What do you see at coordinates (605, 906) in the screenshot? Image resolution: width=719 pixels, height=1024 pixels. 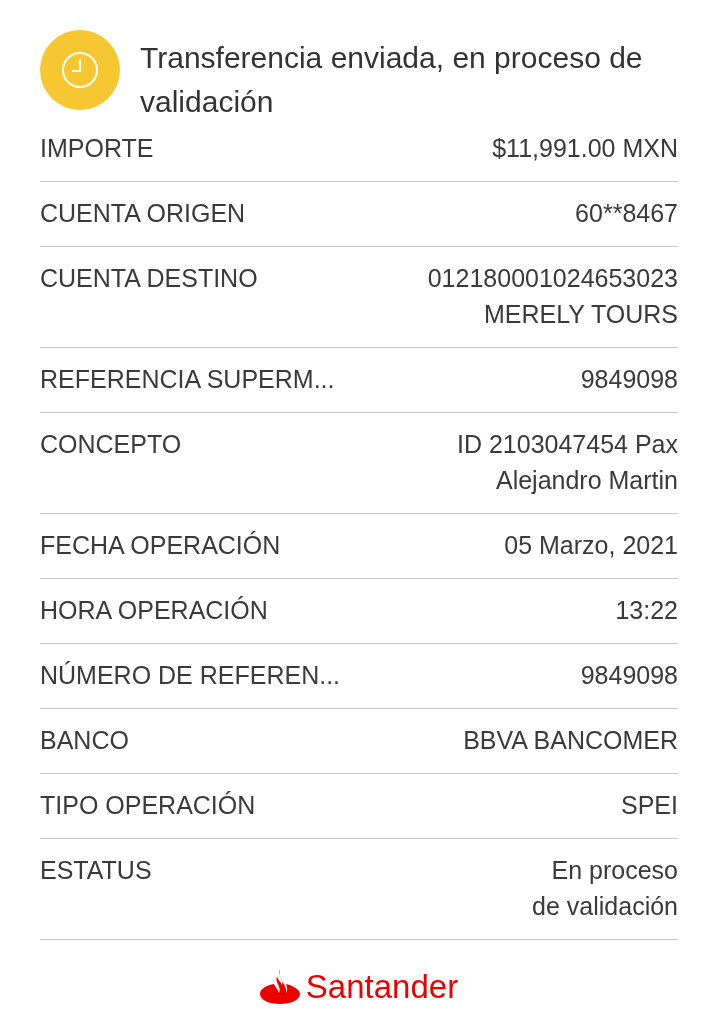 I see `field-value: de validación` at bounding box center [605, 906].